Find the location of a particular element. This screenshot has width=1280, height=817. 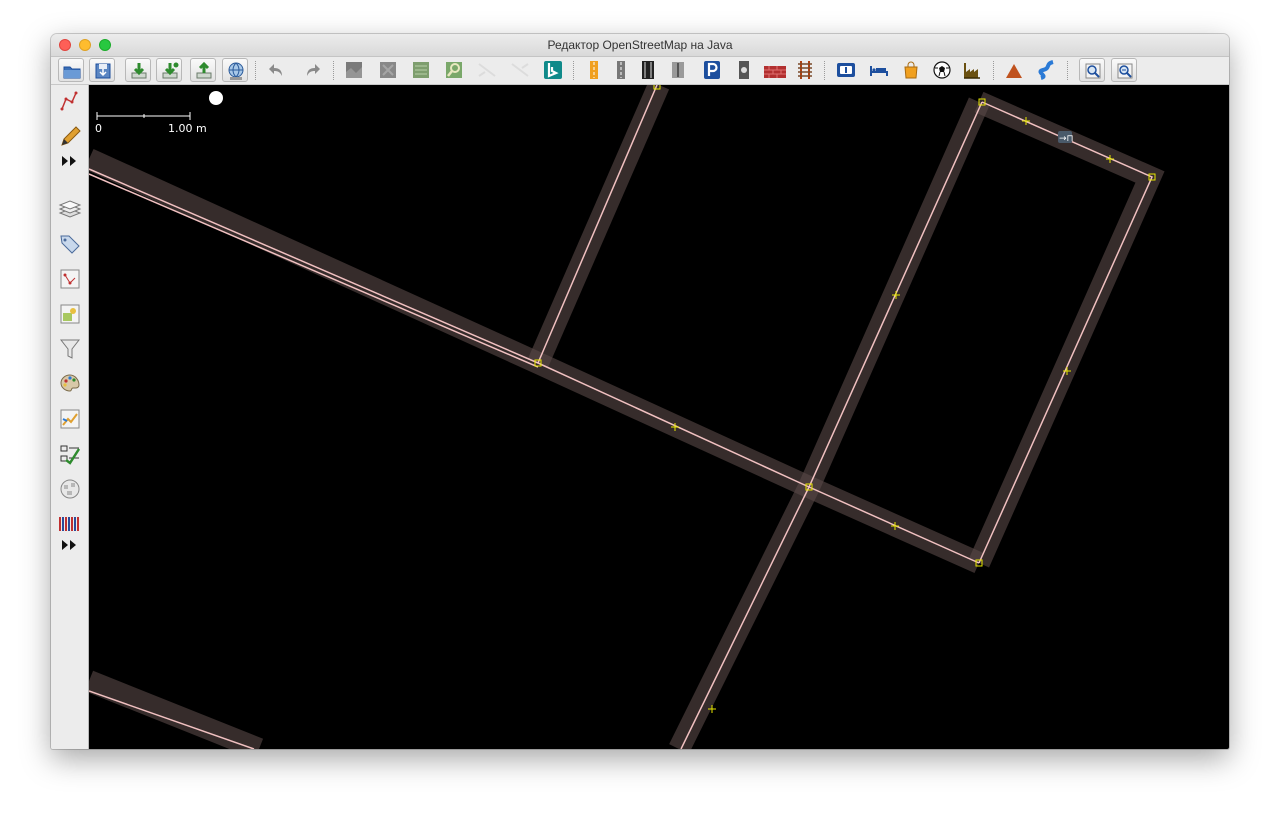

more-toggles is located at coordinates (70, 545).